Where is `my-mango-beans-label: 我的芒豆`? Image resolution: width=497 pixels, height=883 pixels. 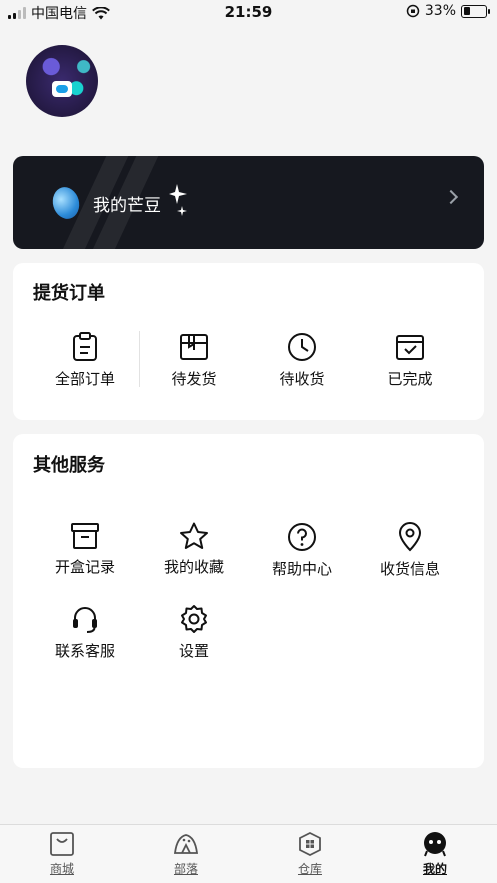
my-mango-beans-label: 我的芒豆 is located at coordinates (127, 206).